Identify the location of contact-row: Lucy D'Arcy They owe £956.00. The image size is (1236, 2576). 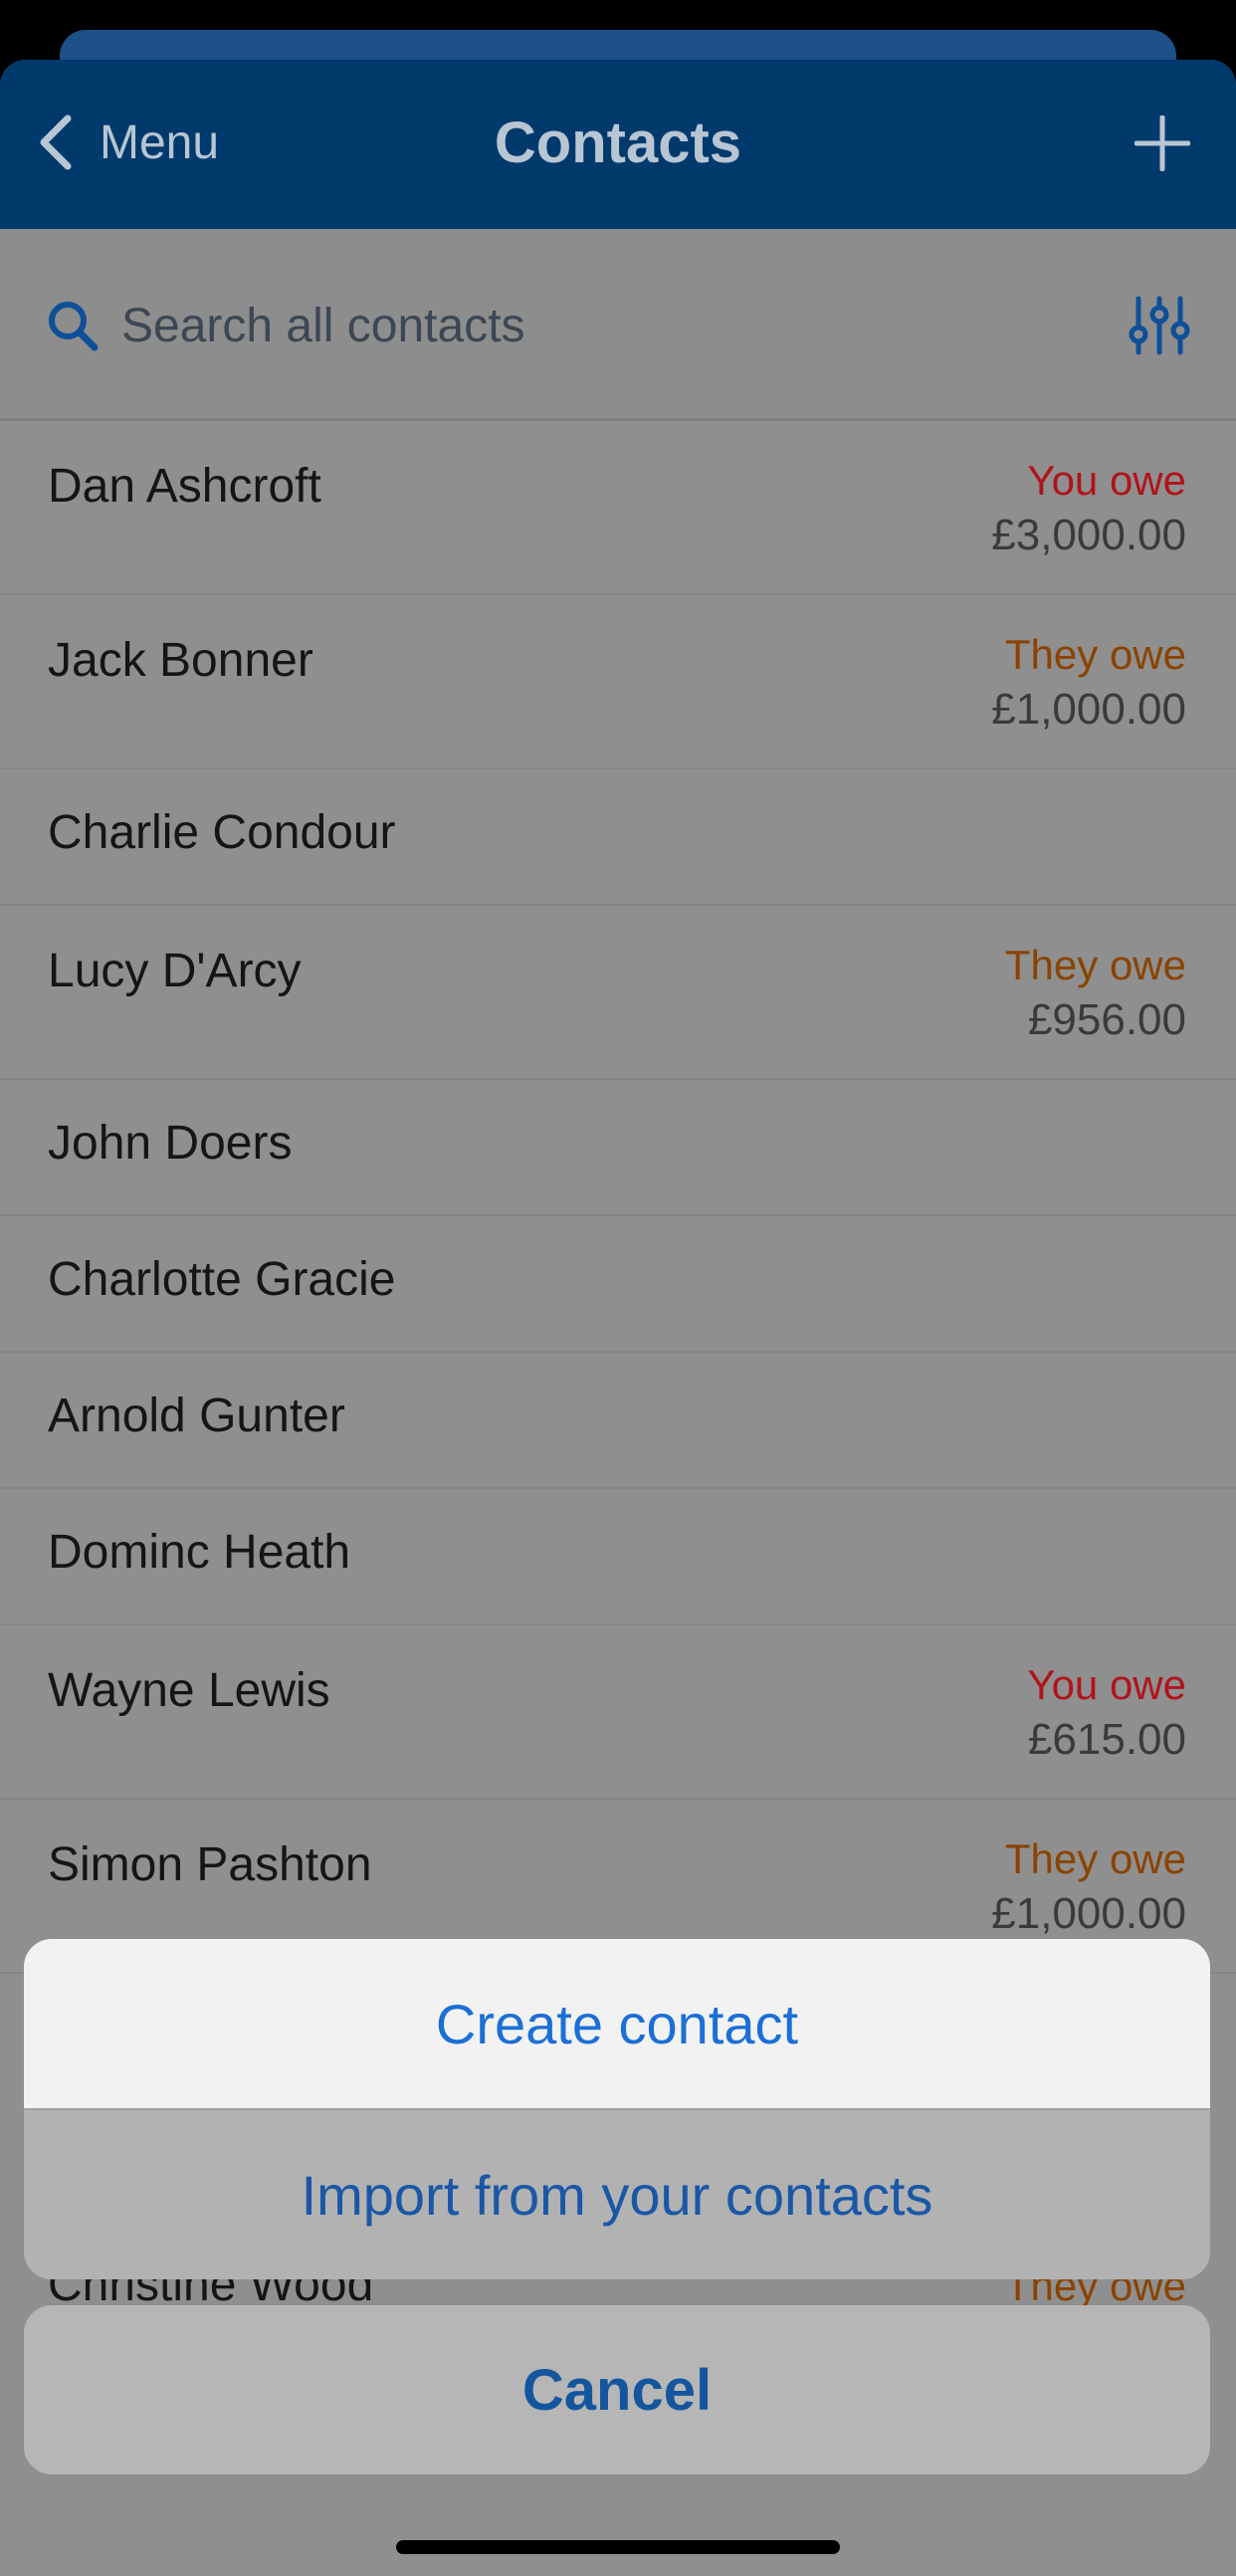
(618, 993).